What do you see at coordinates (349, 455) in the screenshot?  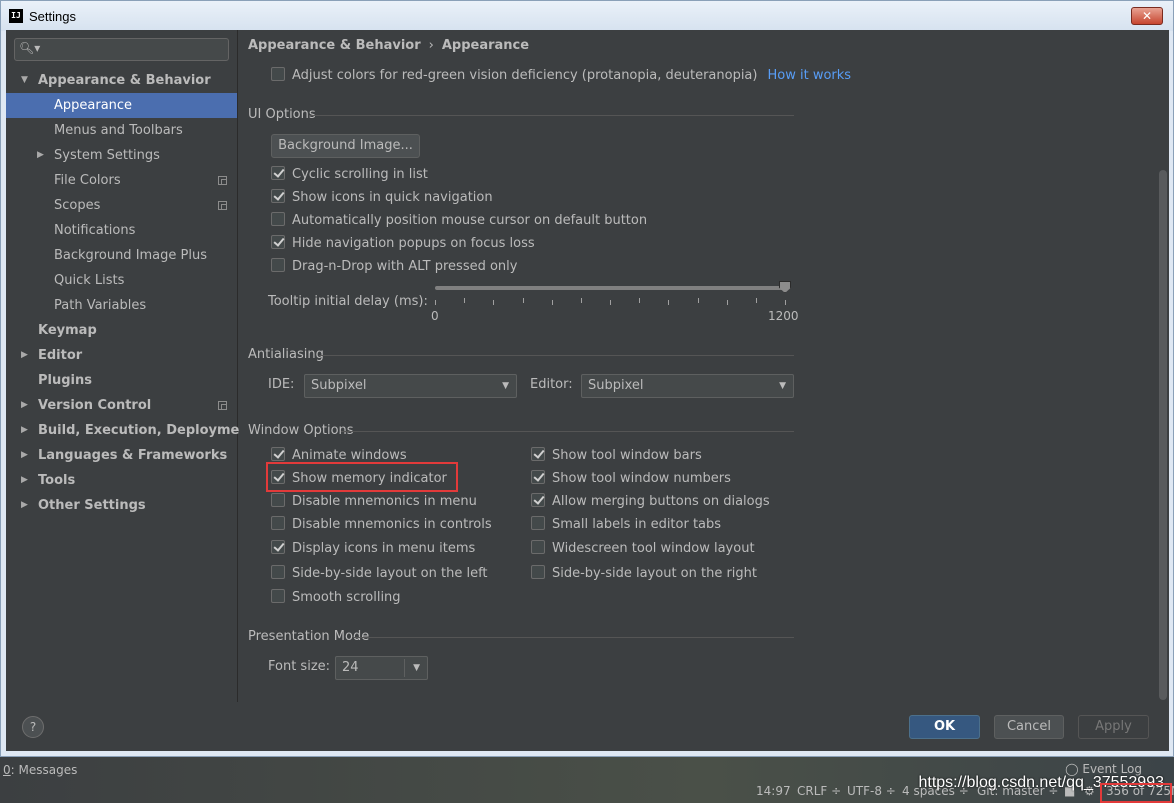 I see `window-option-left-label: Animate windows` at bounding box center [349, 455].